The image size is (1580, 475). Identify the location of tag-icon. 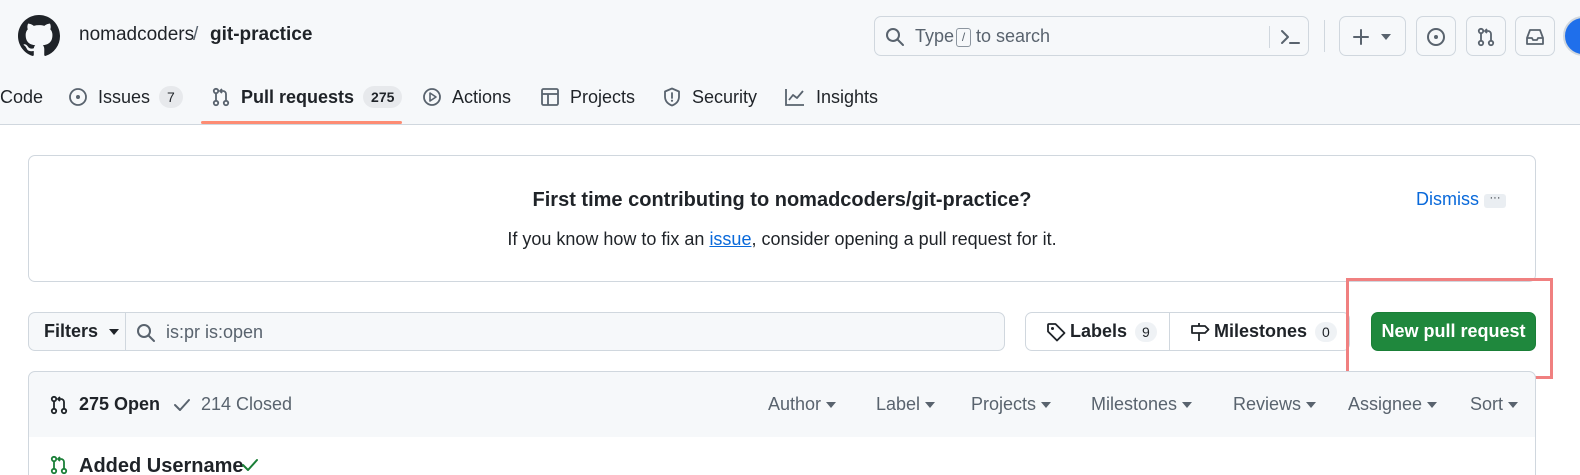
(1056, 332).